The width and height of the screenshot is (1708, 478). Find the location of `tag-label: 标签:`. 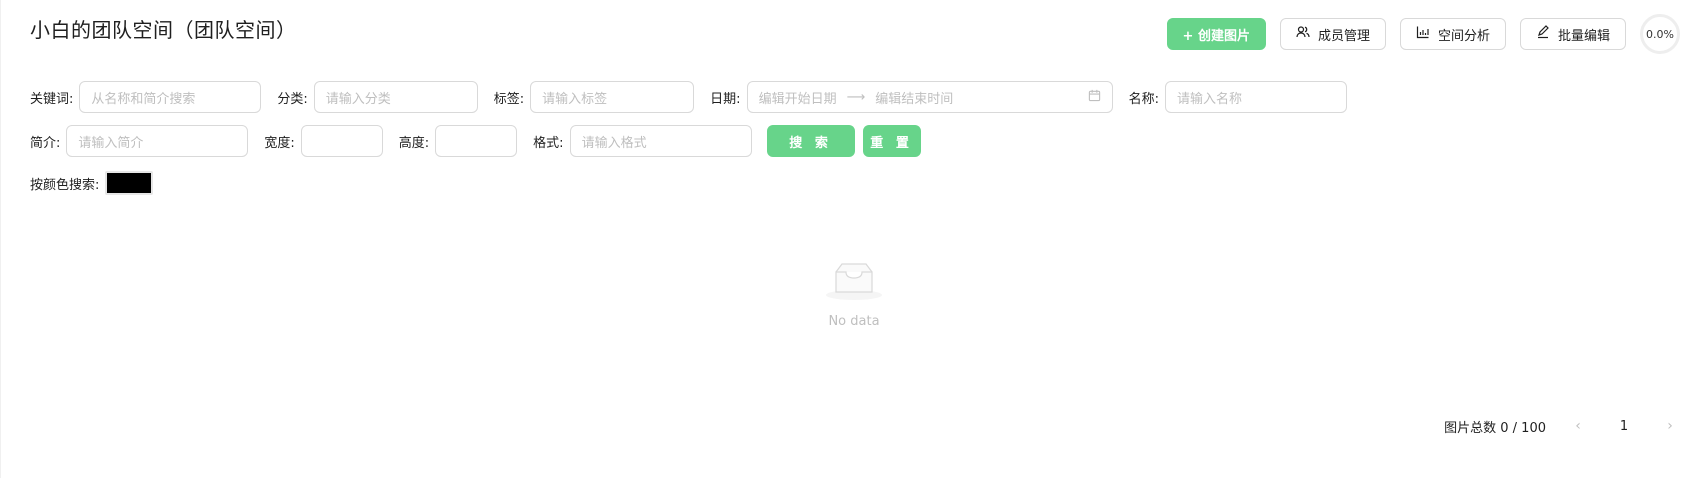

tag-label: 标签: is located at coordinates (509, 99).